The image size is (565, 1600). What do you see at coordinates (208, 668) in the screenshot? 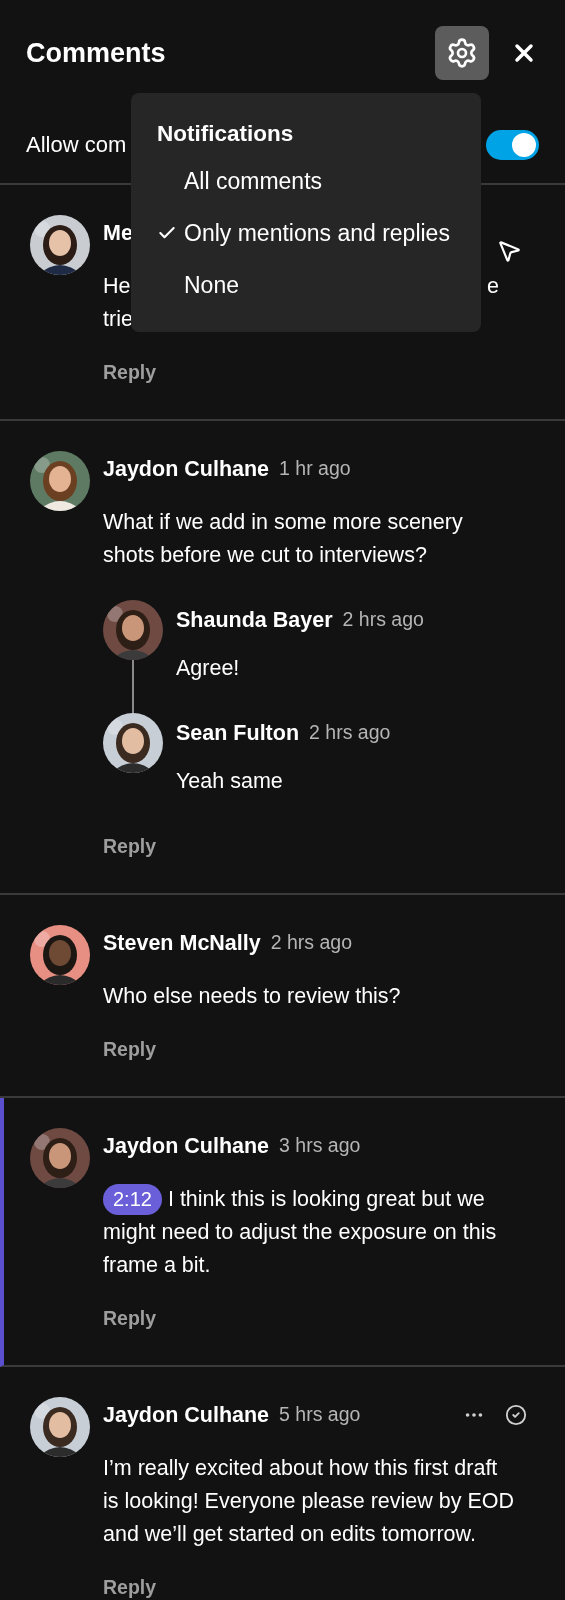
I see `comment-text: Agree!` at bounding box center [208, 668].